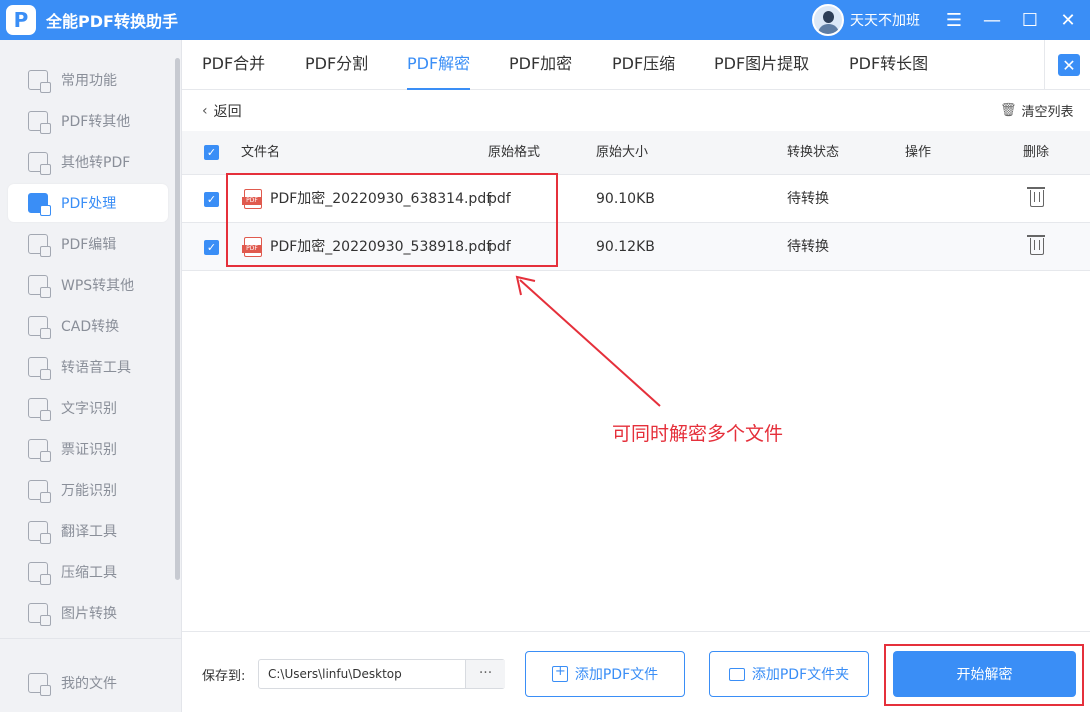 The height and width of the screenshot is (712, 1090). I want to click on tab-pdf-split: PDF分割, so click(336, 65).